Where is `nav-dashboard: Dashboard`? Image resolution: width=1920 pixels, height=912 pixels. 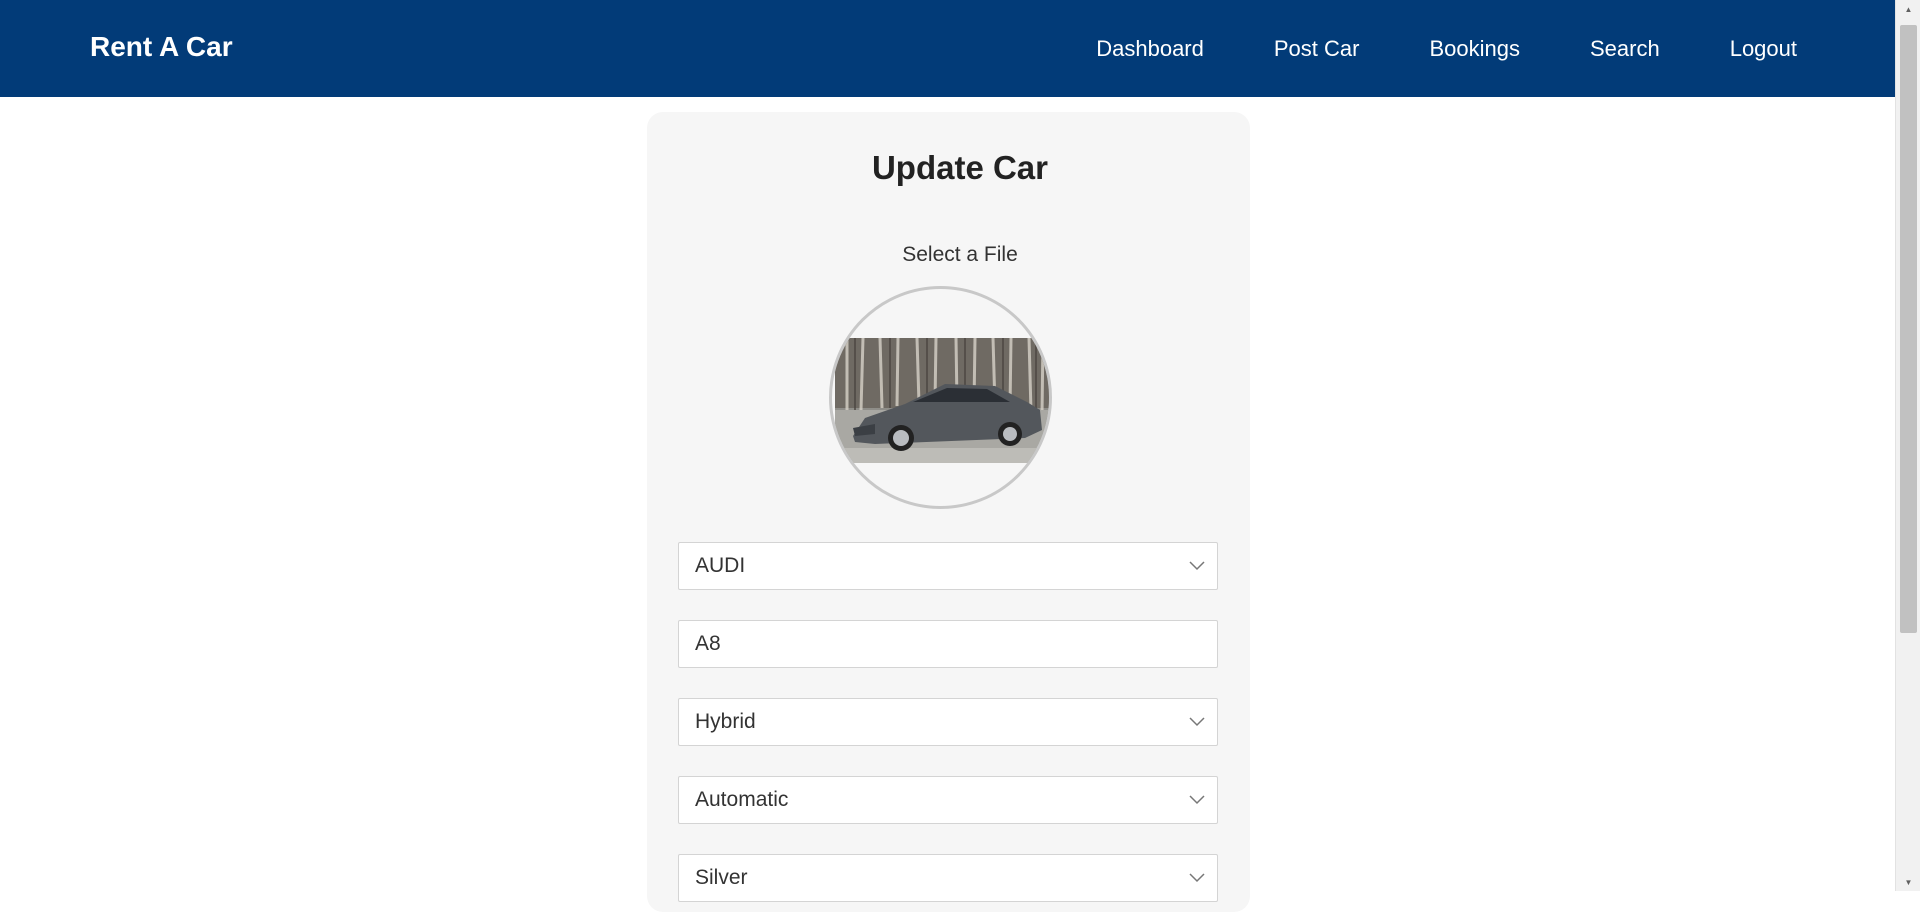 nav-dashboard: Dashboard is located at coordinates (1150, 49).